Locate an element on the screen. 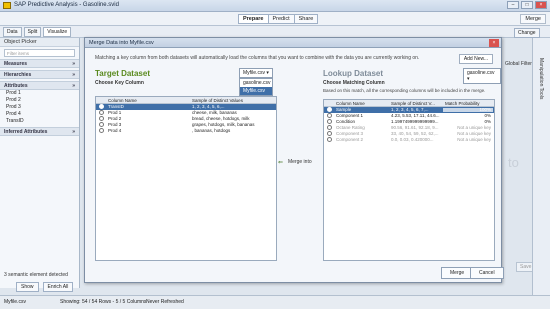 This screenshot has height=309, width=550. minimize-icon: – is located at coordinates (513, 5).